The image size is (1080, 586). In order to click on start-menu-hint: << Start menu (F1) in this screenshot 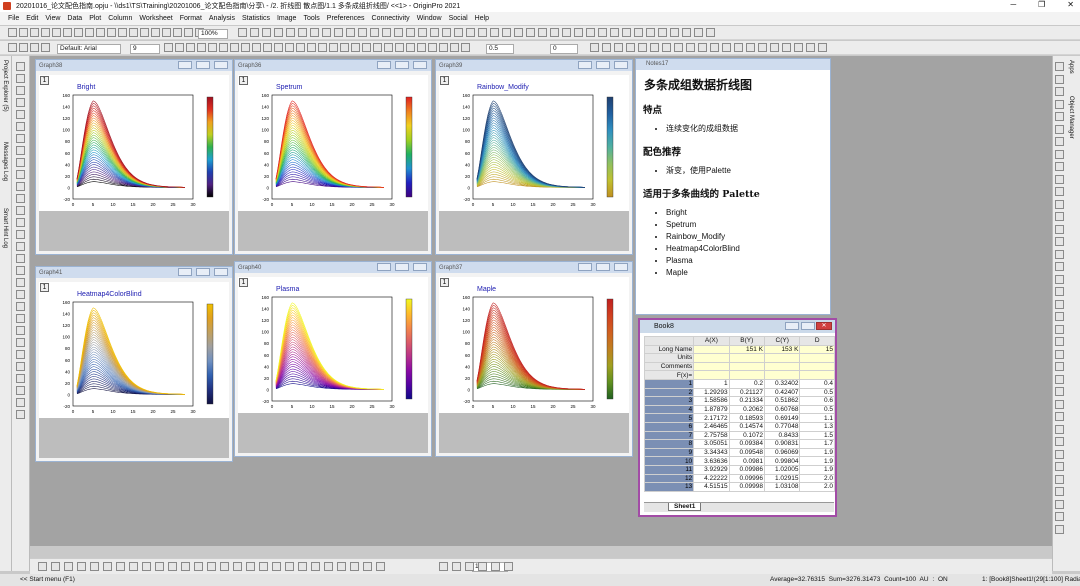, I will do `click(47, 580)`.